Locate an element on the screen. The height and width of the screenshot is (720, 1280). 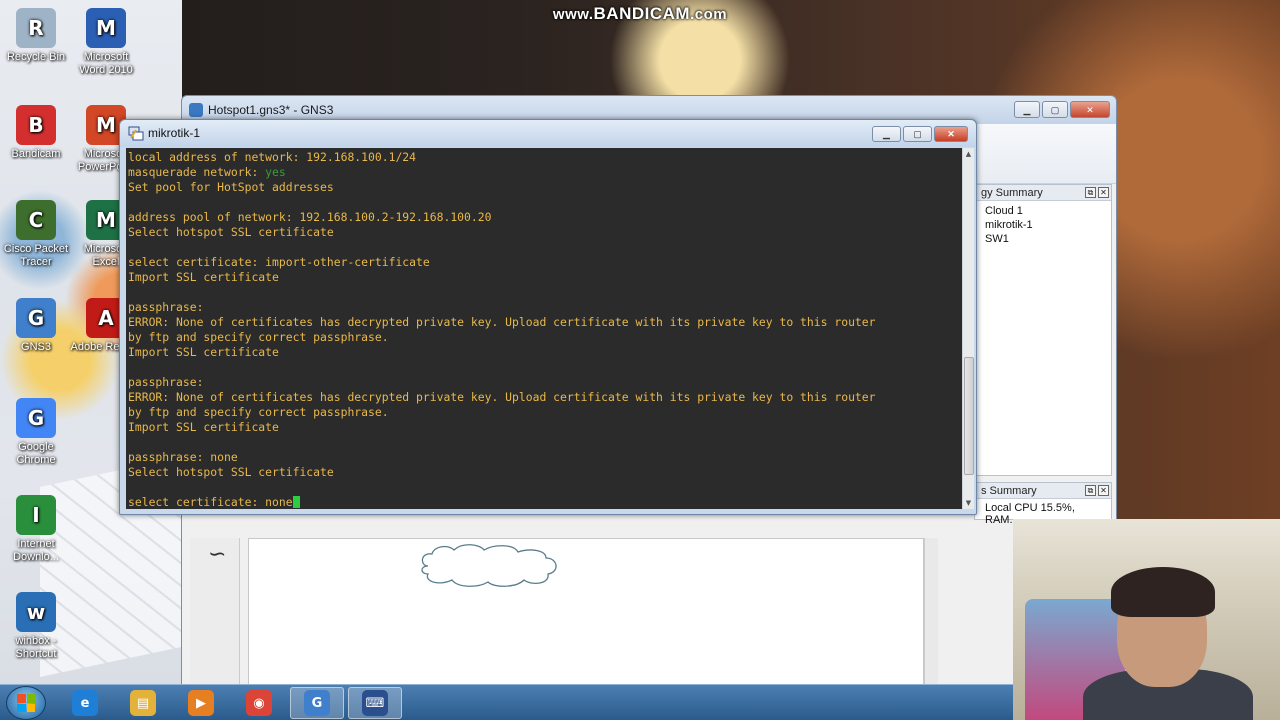
putty-icon is located at coordinates (136, 133).